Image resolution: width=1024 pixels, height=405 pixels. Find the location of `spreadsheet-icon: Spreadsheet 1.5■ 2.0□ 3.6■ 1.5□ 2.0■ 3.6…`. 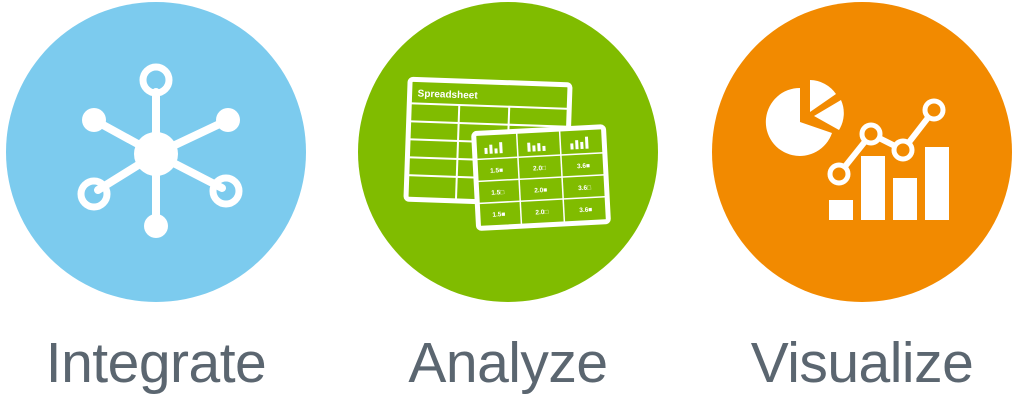

spreadsheet-icon: Spreadsheet 1.5■ 2.0□ 3.6■ 1.5□ 2.0■ 3.6… is located at coordinates (507, 153).